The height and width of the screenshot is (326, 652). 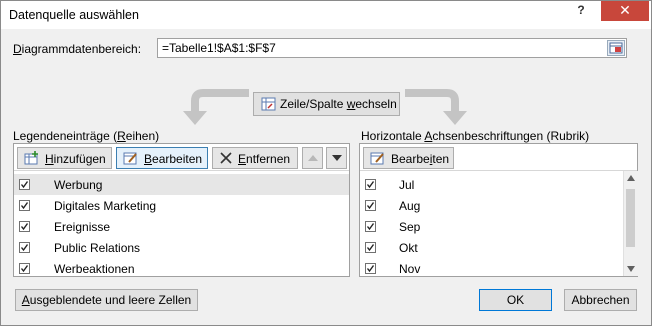 I want to click on series-name: Werbeaktionen, so click(x=94, y=269).